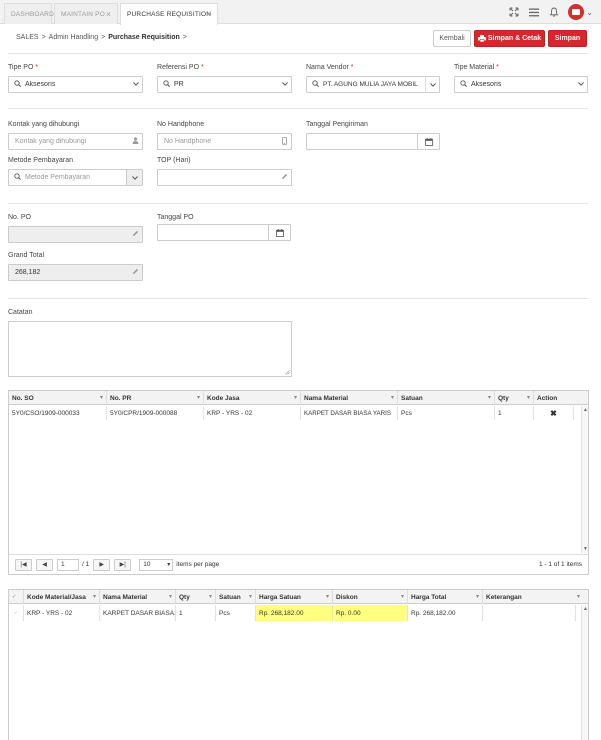 This screenshot has height=740, width=601. Describe the element at coordinates (29, 13) in the screenshot. I see `tab-dashboard: DASHBOARD` at that location.